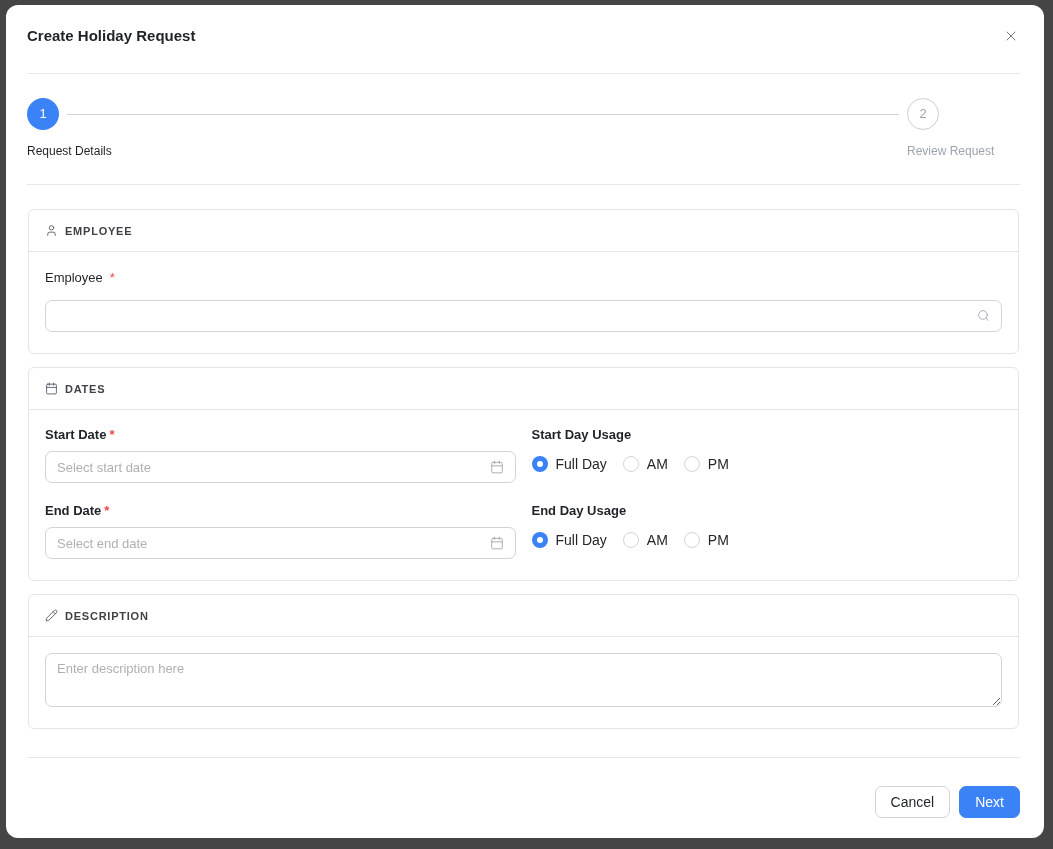 The width and height of the screenshot is (1053, 849). What do you see at coordinates (99, 230) in the screenshot?
I see `section-title: EMPLOYEE` at bounding box center [99, 230].